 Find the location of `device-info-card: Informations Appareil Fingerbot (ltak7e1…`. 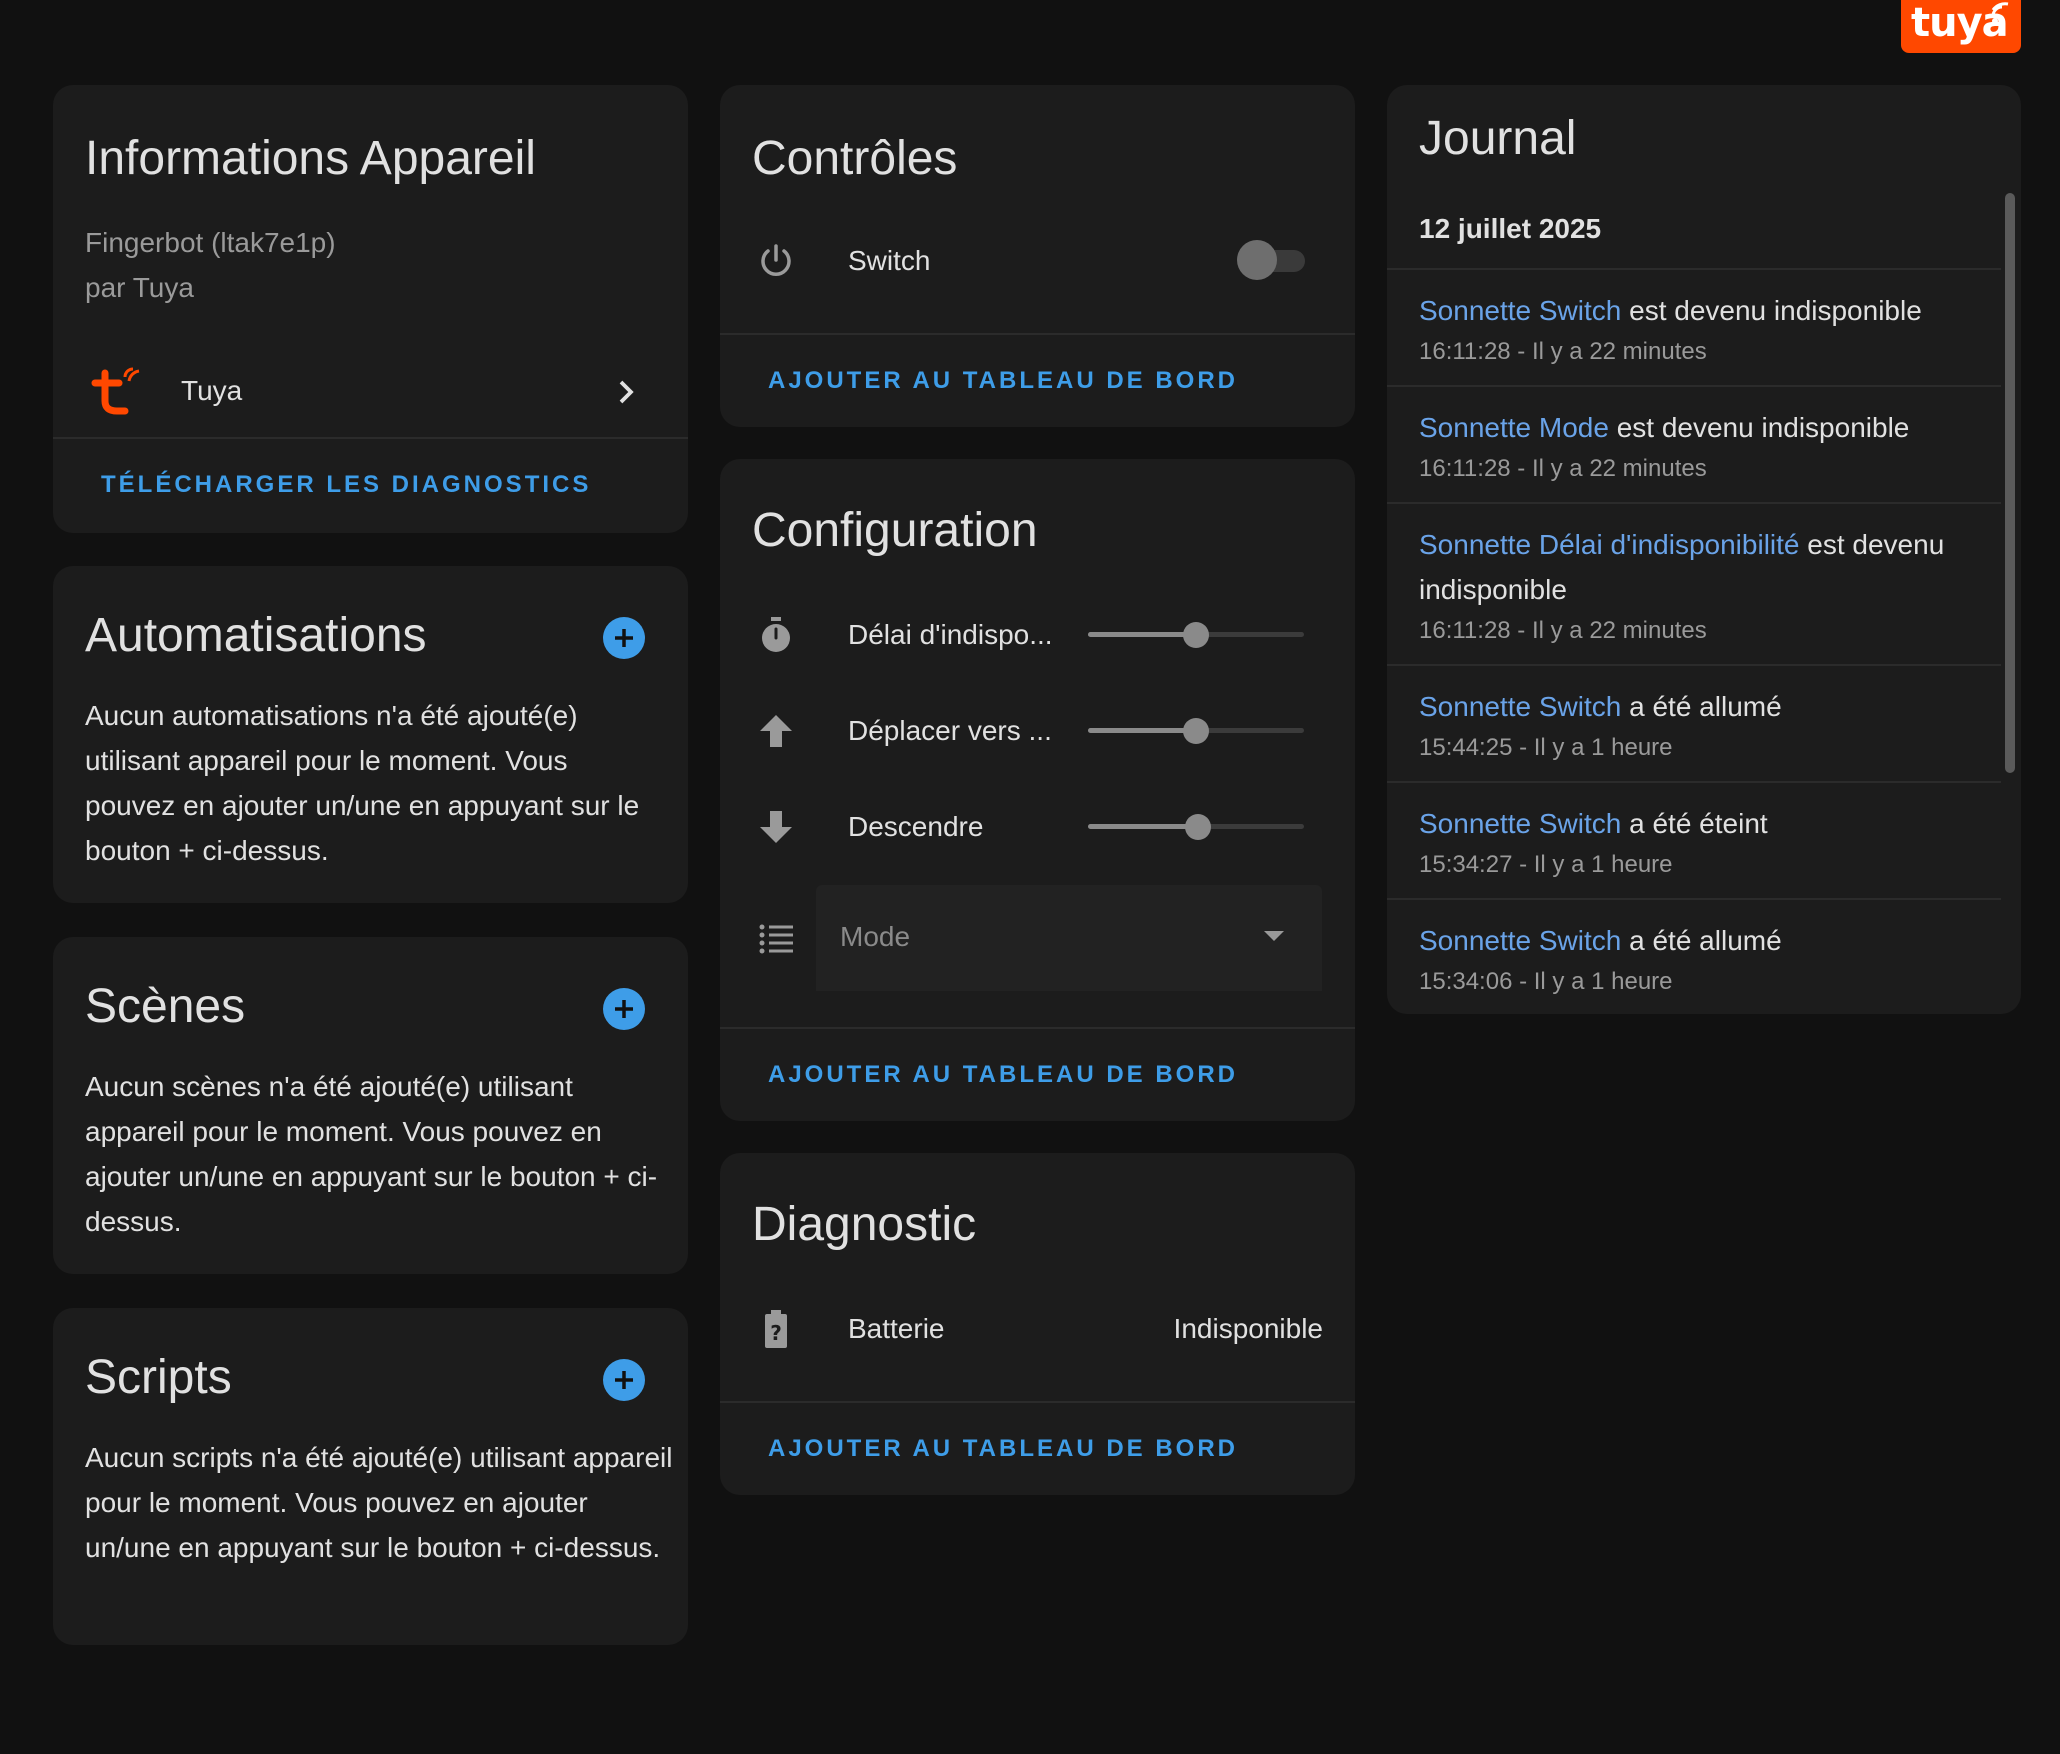

device-info-card: Informations Appareil Fingerbot (ltak7e1… is located at coordinates (370, 309).